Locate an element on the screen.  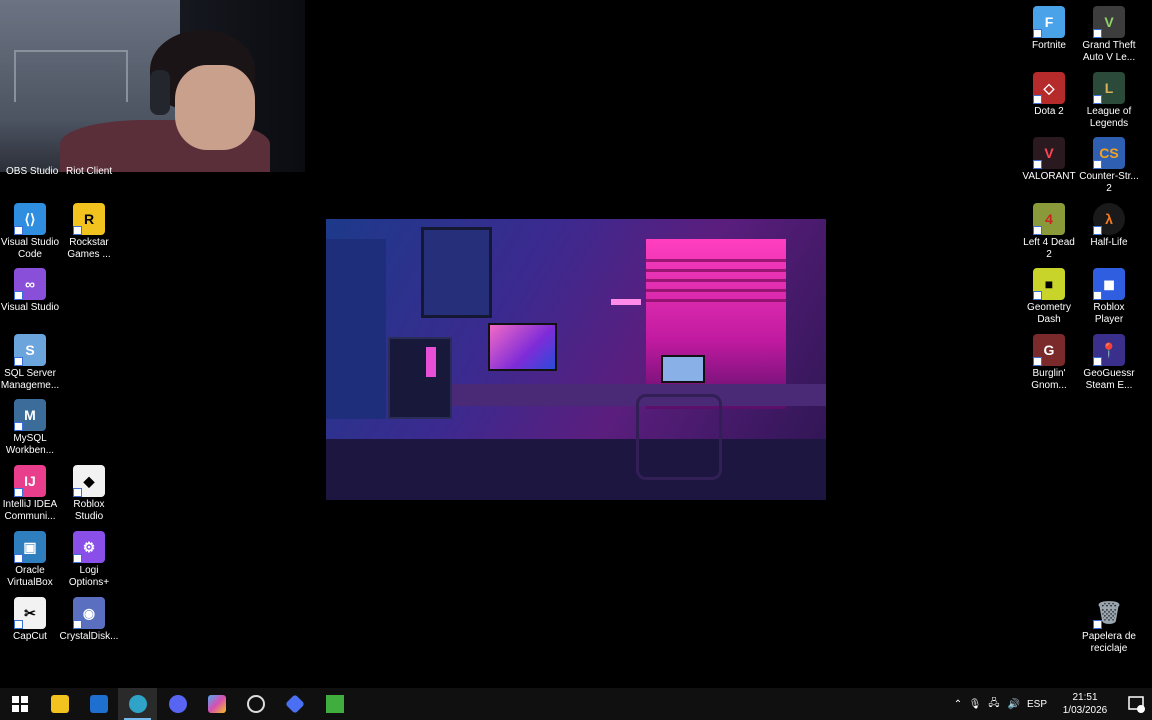
webcam-overlay is located at coordinates (152, 86).